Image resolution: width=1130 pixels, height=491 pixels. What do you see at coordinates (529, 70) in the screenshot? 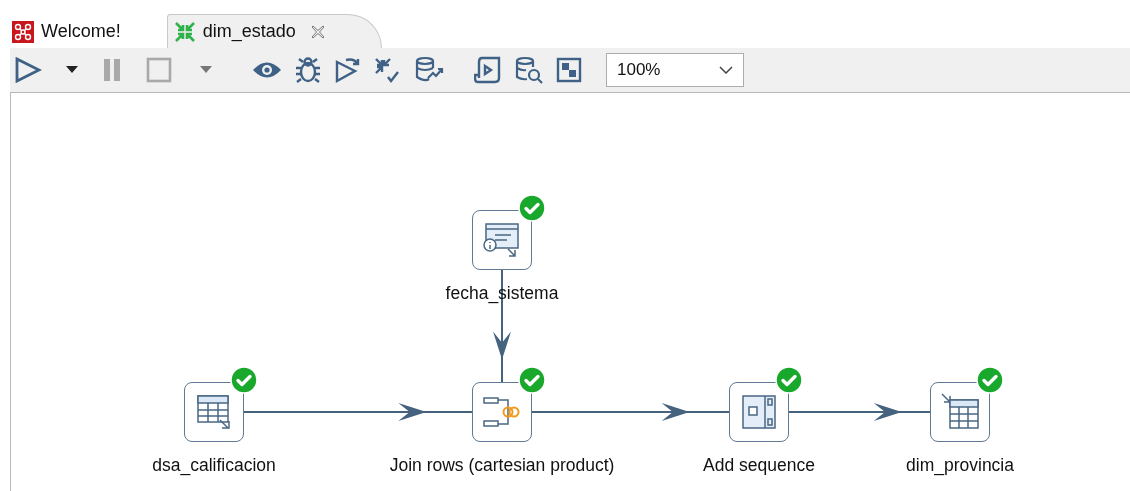
I see `explore-button` at bounding box center [529, 70].